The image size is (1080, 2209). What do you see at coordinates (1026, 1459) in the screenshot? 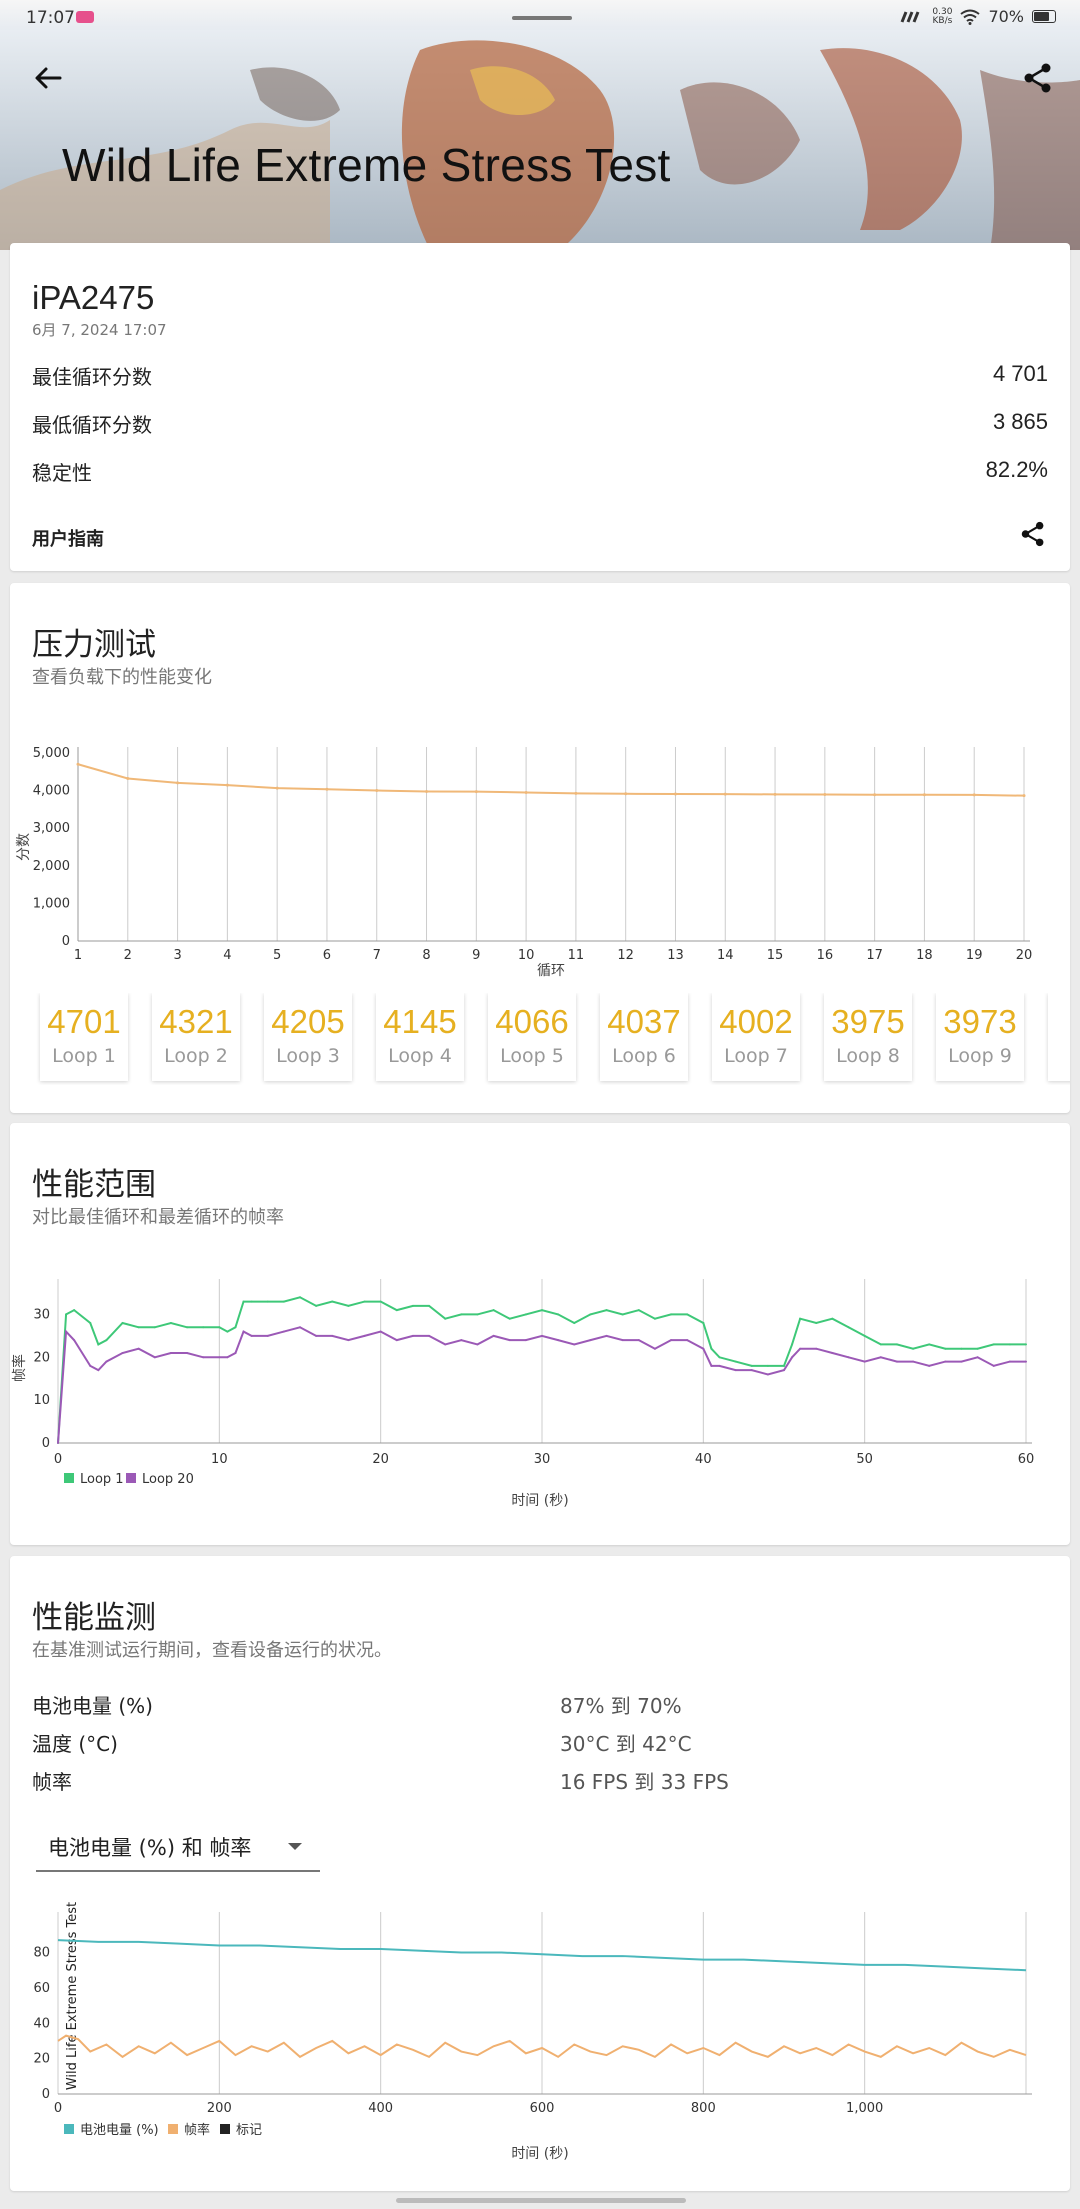
I see `x-tick-label: 60` at bounding box center [1026, 1459].